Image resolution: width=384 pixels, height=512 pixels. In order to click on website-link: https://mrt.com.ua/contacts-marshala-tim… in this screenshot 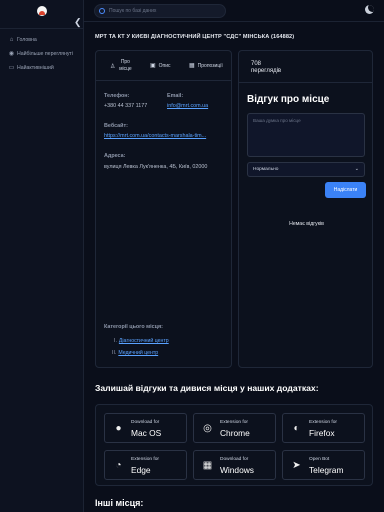, I will do `click(165, 136)`.